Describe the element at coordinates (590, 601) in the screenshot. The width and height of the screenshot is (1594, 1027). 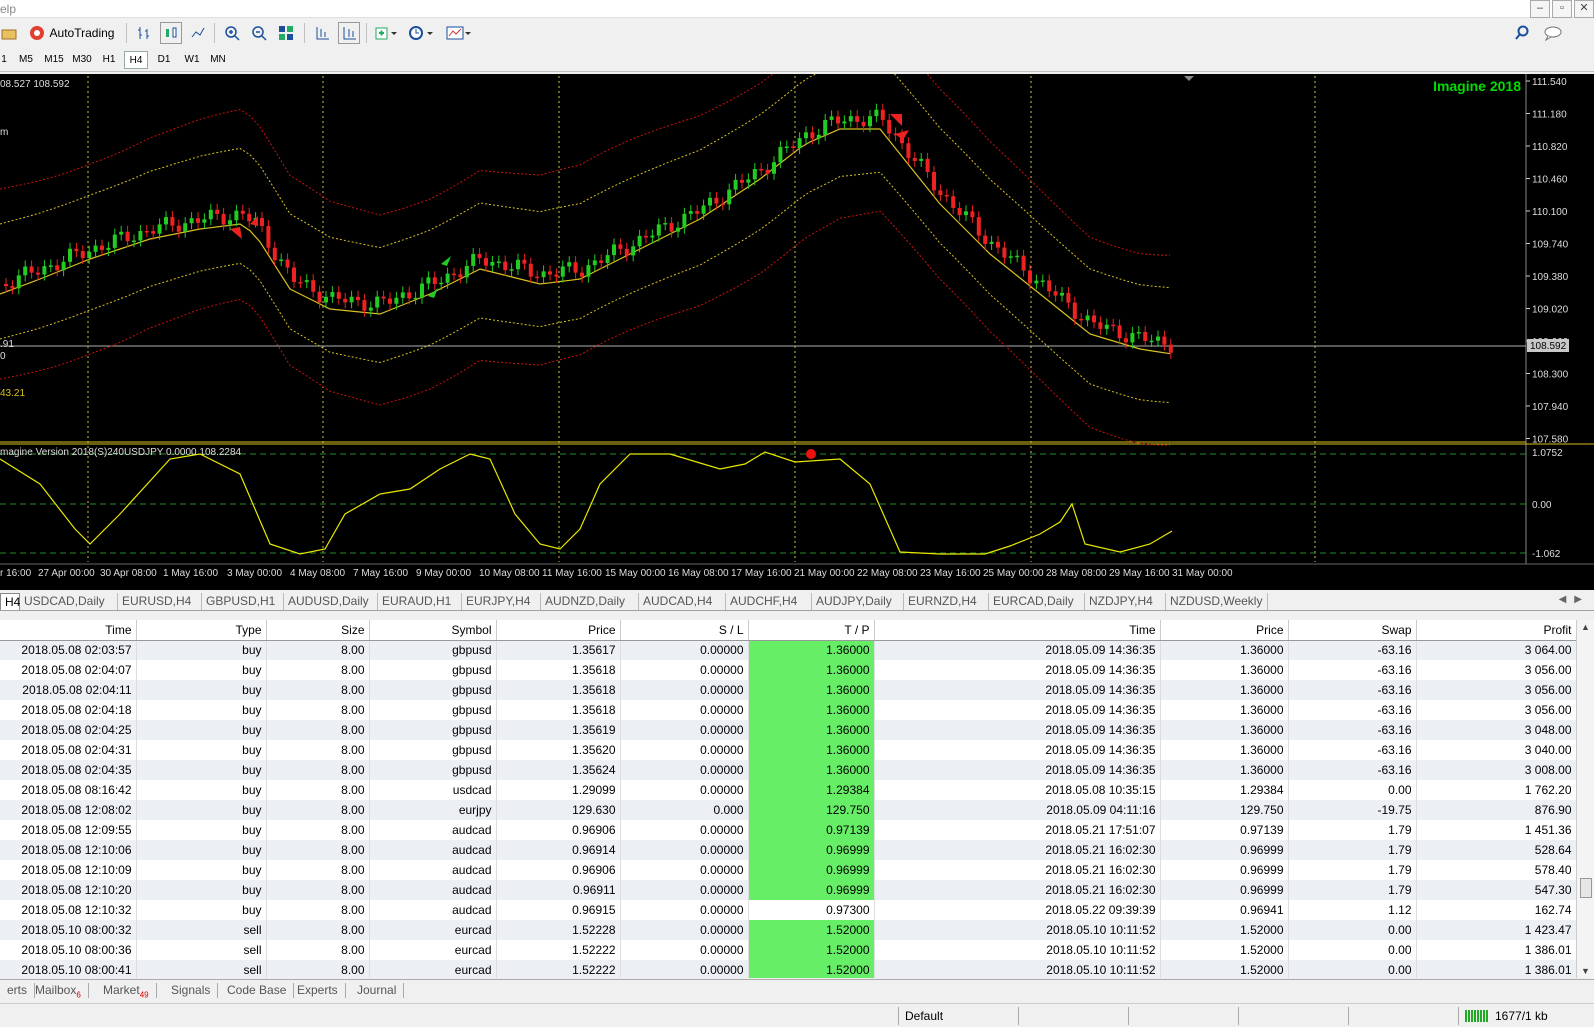
I see `chart-tab: AUDNZD,Daily` at that location.